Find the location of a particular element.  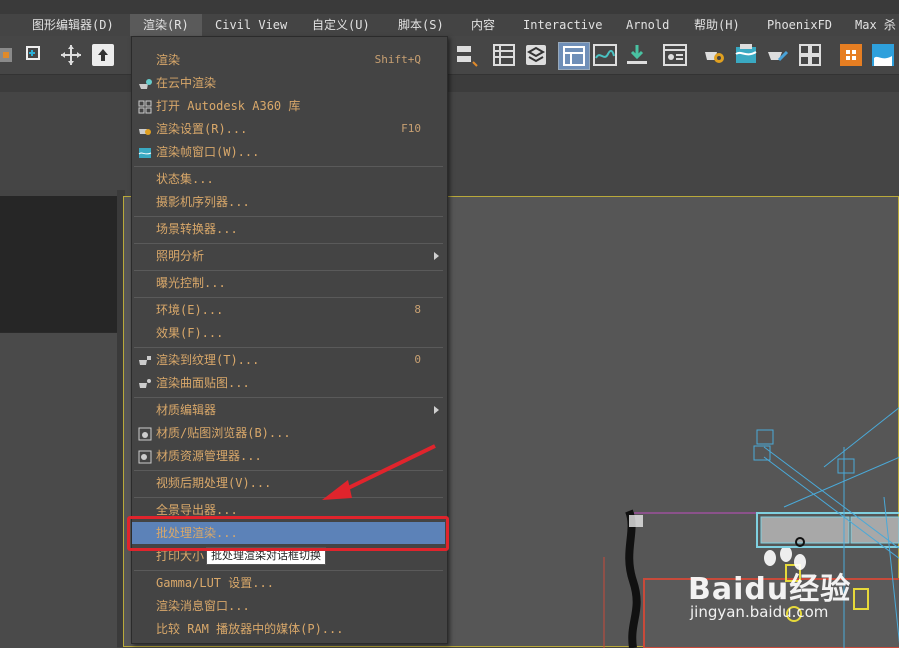

menu-item-render: 渲染 Shift+Q is located at coordinates (288, 60).